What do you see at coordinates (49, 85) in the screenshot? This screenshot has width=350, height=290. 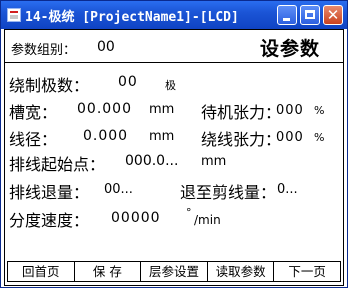 I see `winding-poles-label: 绕制极数：` at bounding box center [49, 85].